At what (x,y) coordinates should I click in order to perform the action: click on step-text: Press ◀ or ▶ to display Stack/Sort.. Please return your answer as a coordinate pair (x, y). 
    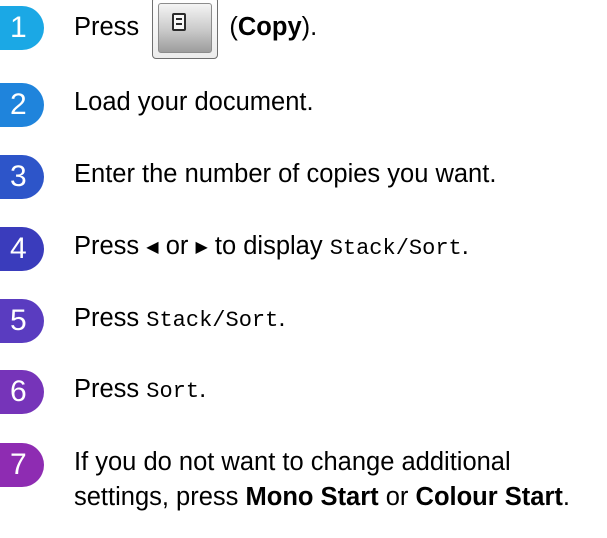
    Looking at the image, I should click on (337, 247).